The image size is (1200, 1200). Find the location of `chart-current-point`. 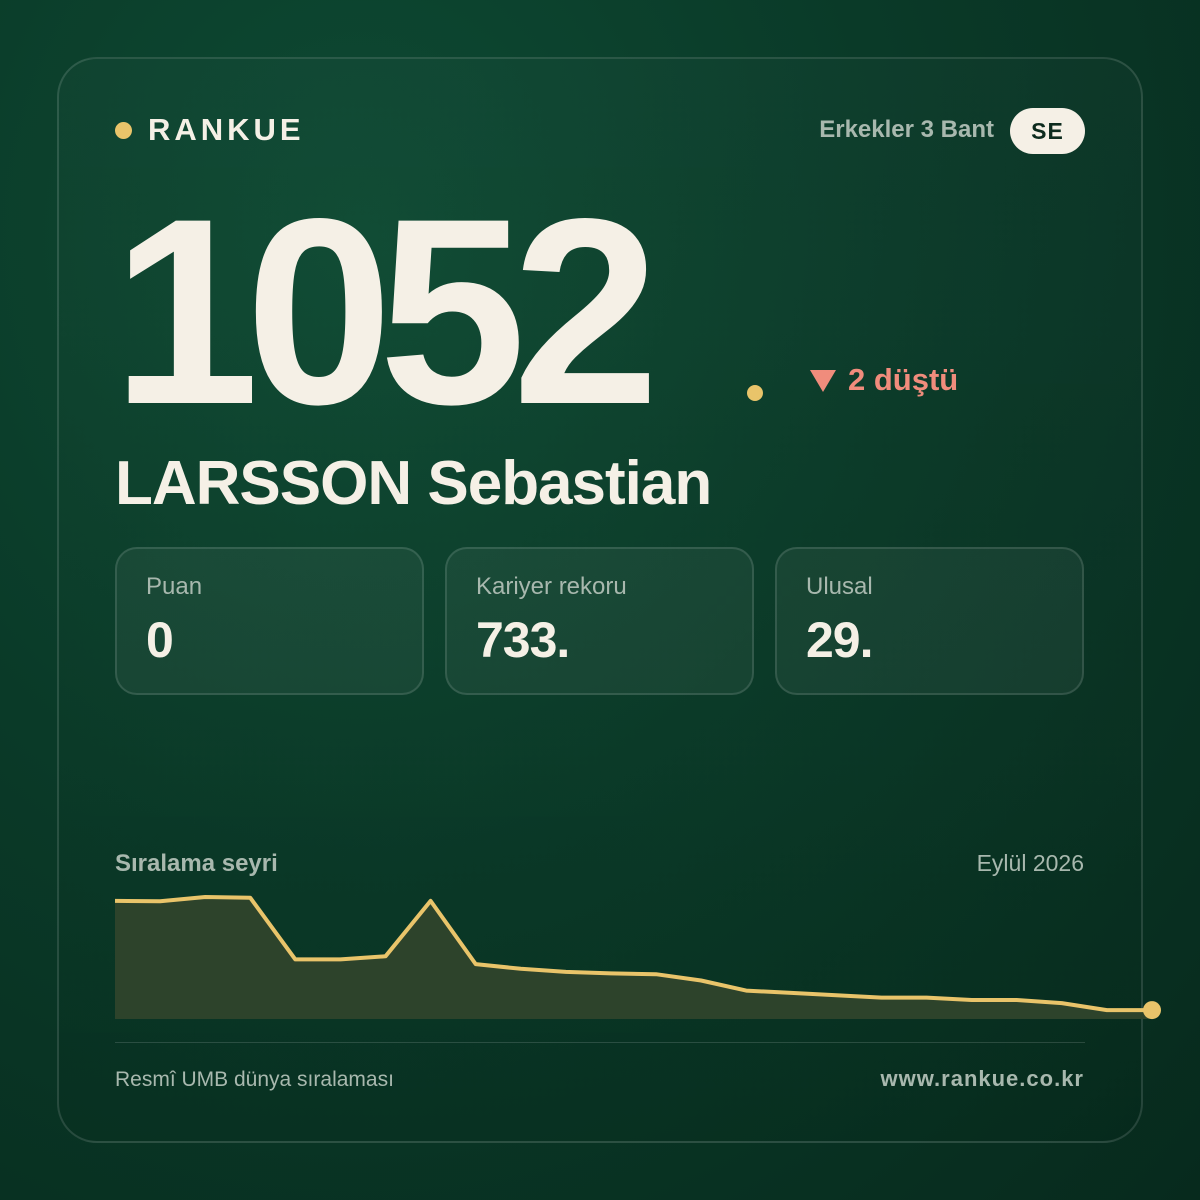

chart-current-point is located at coordinates (1152, 1010).